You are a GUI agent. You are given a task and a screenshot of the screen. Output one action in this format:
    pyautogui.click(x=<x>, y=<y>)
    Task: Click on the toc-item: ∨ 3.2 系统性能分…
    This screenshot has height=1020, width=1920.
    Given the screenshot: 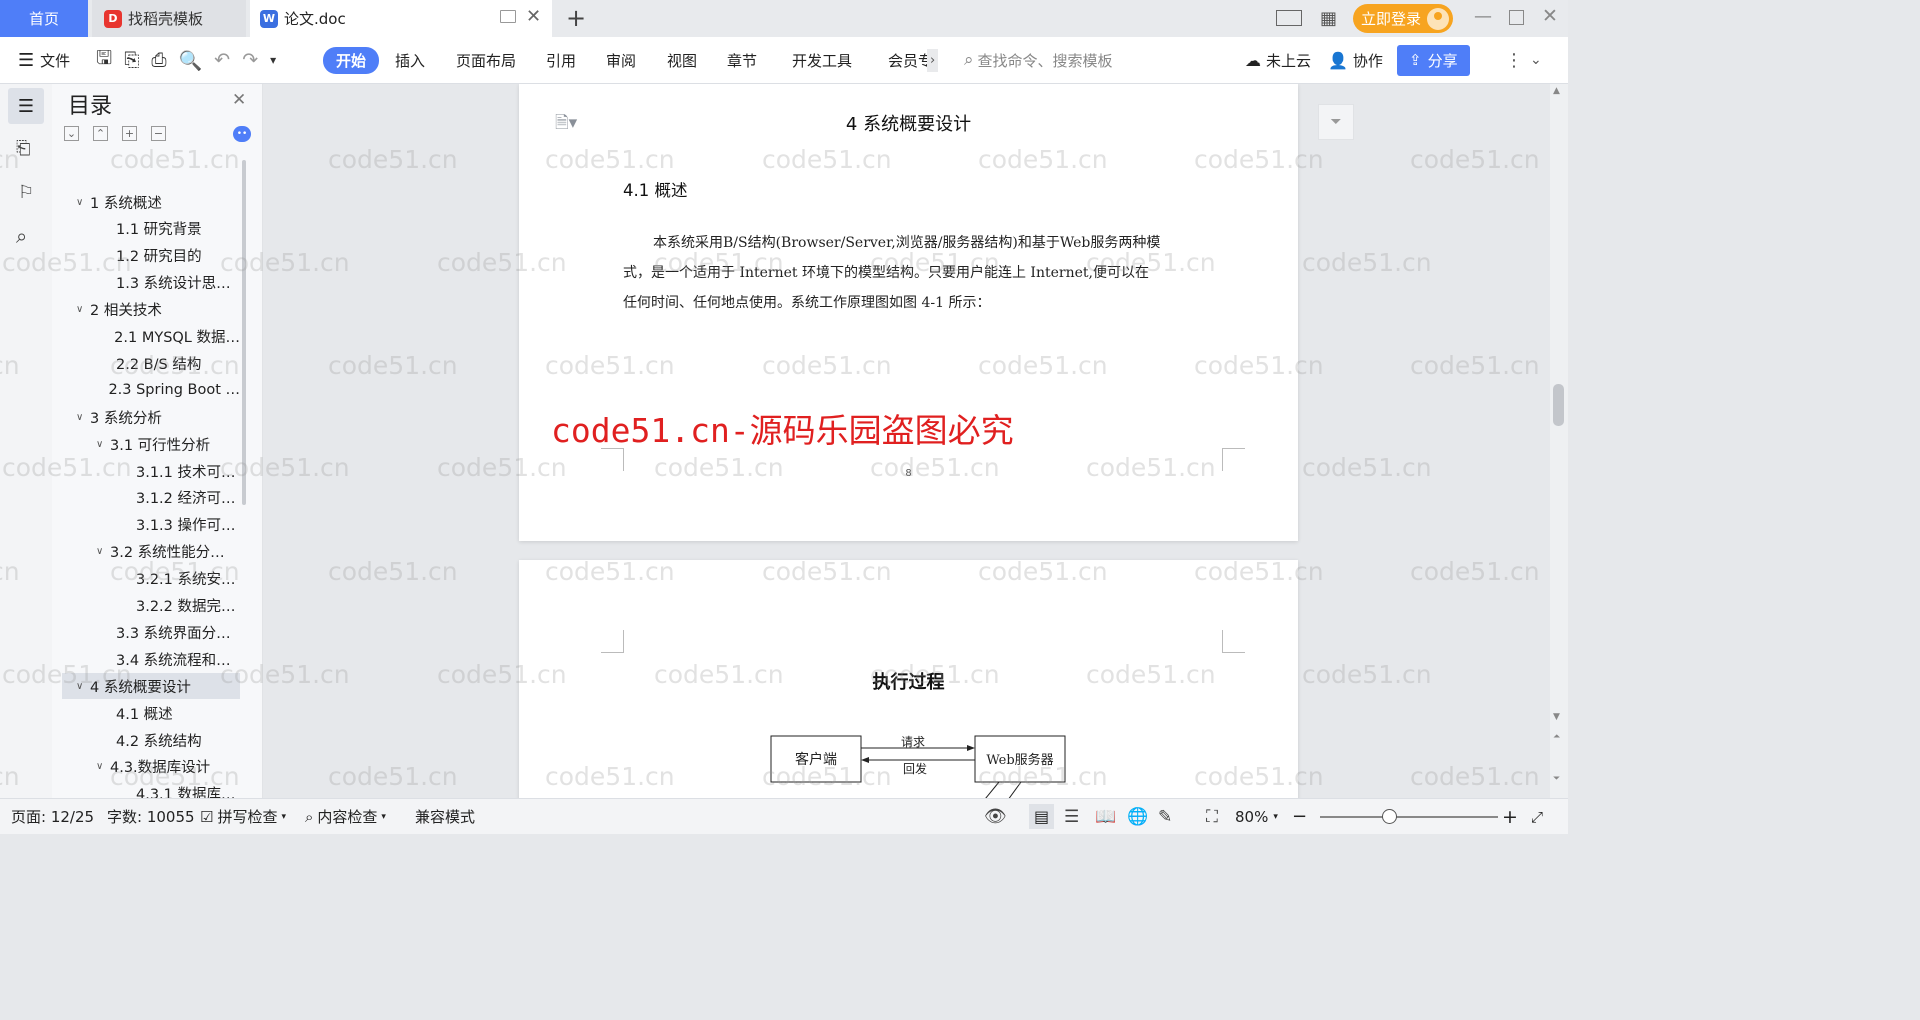 What is the action you would take?
    pyautogui.click(x=151, y=552)
    